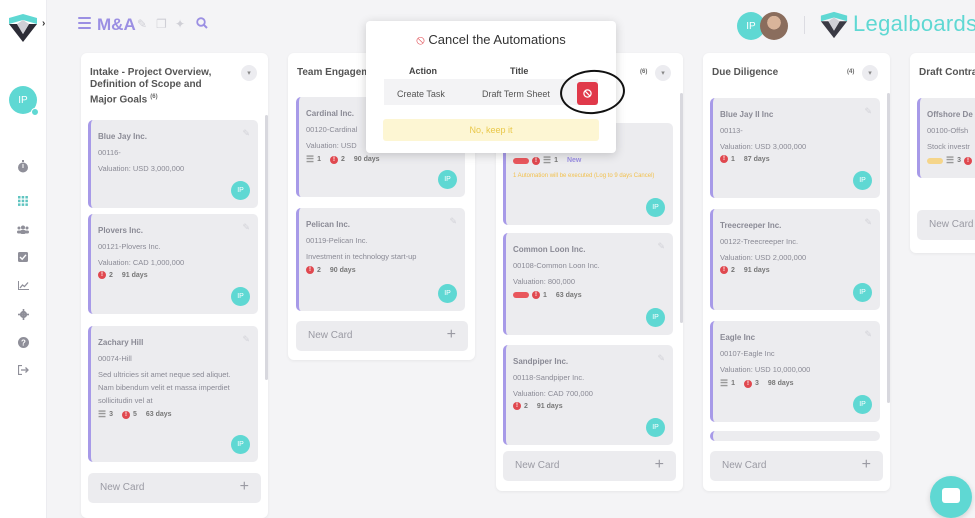 The image size is (975, 518). Describe the element at coordinates (949, 160) in the screenshot. I see `card-meta: ☰ 3 !` at that location.